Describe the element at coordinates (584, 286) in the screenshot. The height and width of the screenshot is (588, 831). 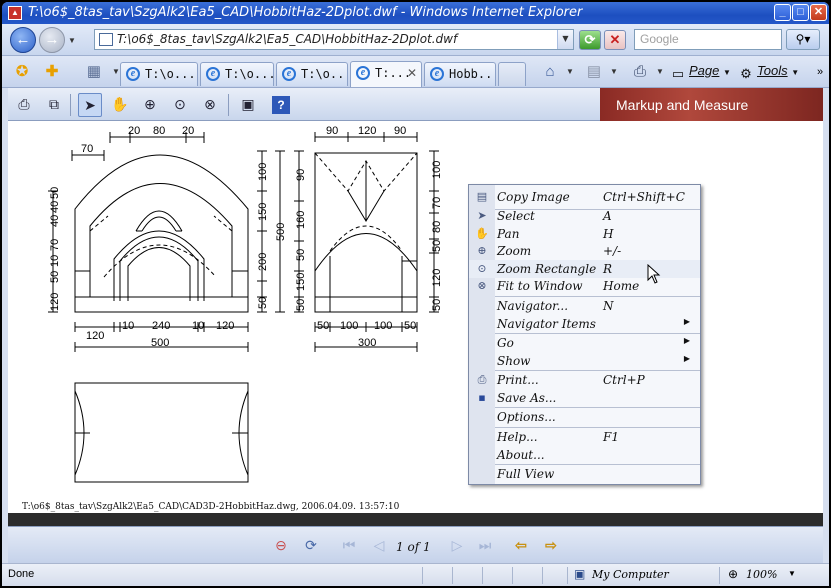
I see `menu-item-fit-to-window: ⊗ Fit to Window Home` at that location.